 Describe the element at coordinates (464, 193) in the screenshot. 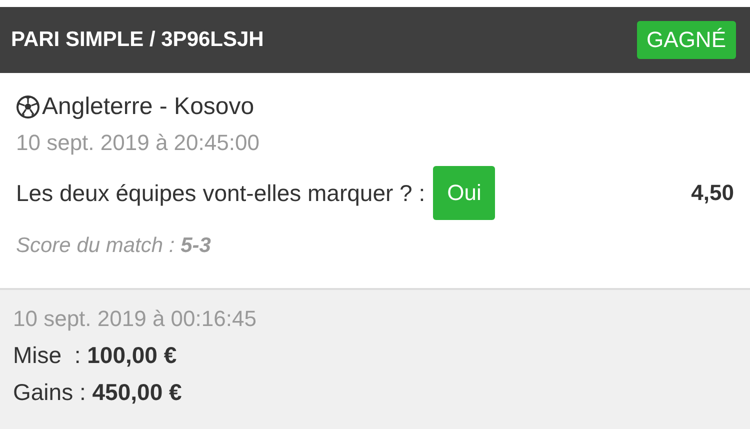

I see `pick-badge: Oui` at that location.